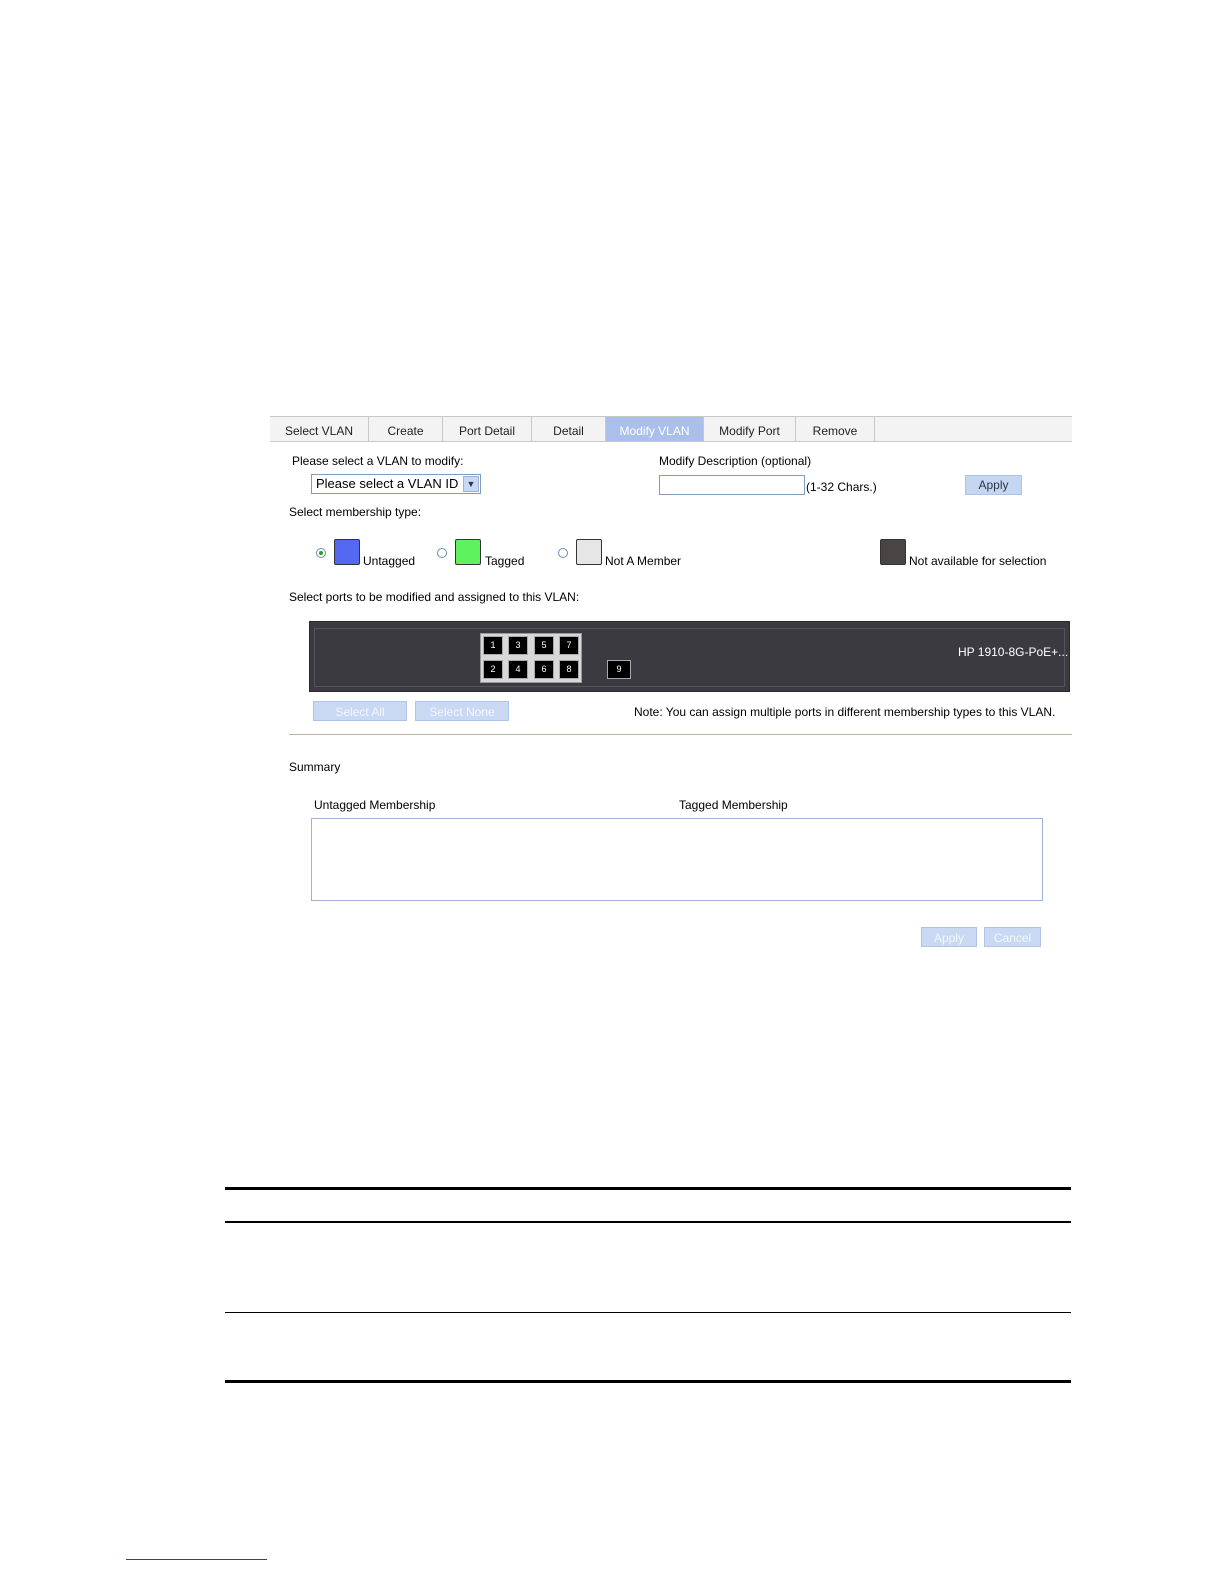 This screenshot has height=1584, width=1224. I want to click on description-input, so click(732, 485).